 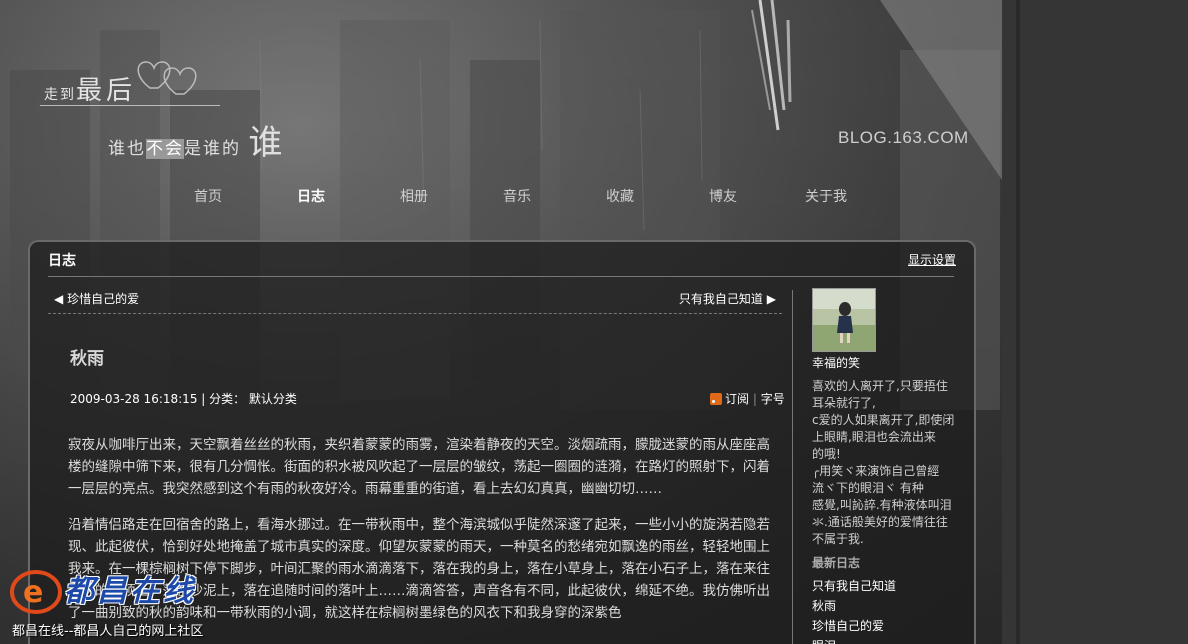 What do you see at coordinates (311, 196) in the screenshot?
I see `nav-blog: 日志` at bounding box center [311, 196].